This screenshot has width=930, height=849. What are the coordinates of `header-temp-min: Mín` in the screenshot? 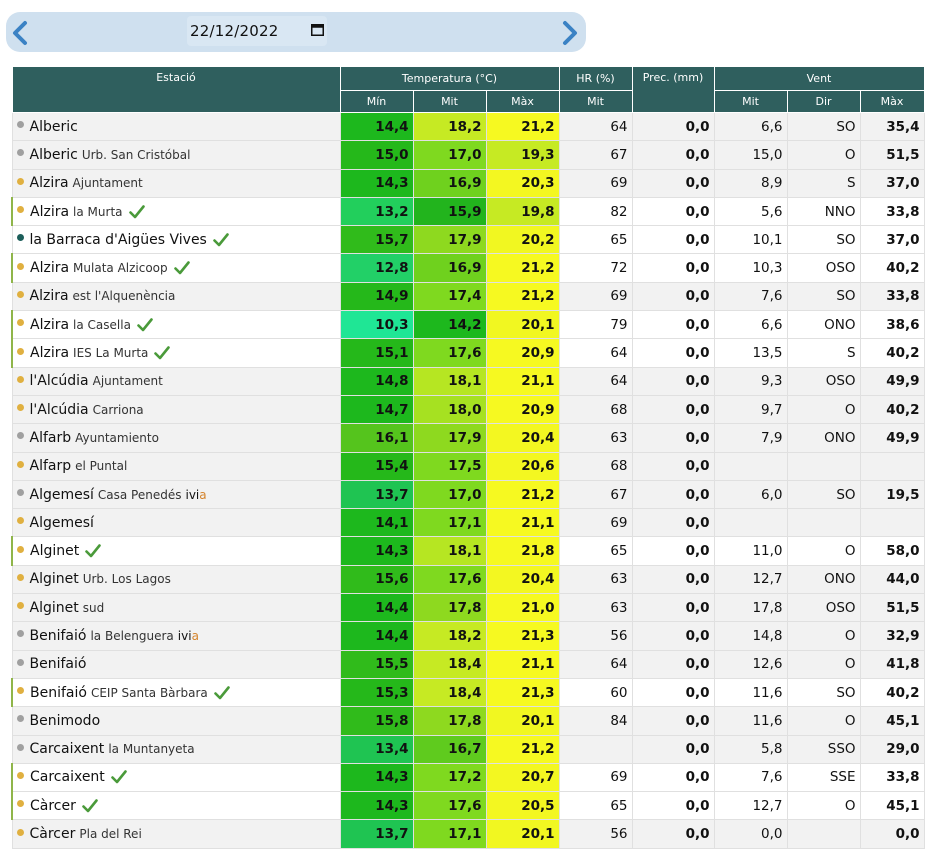 It's located at (376, 101).